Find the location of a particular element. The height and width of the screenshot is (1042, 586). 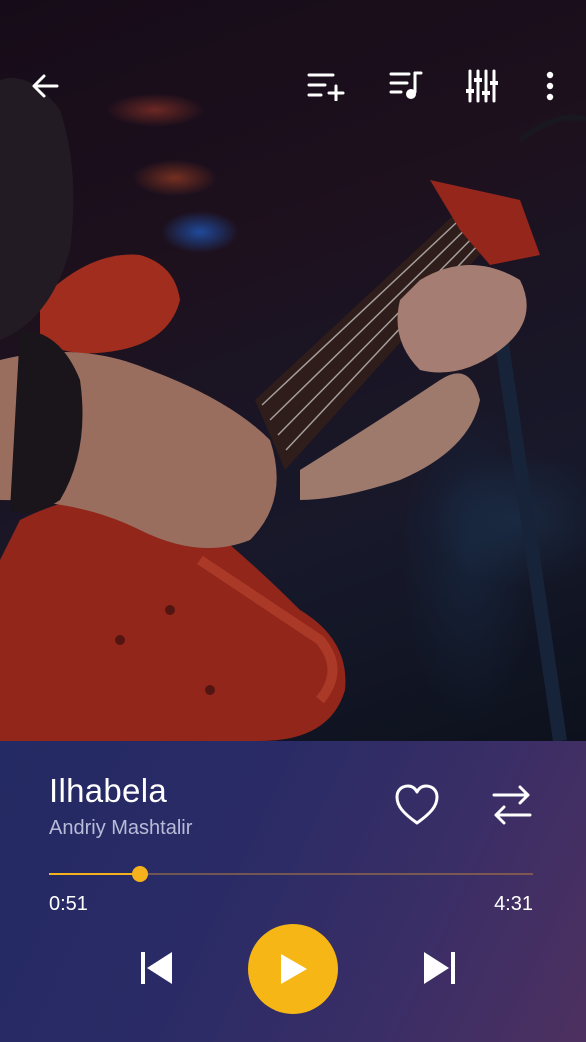

back-arrow-icon is located at coordinates (45, 86).